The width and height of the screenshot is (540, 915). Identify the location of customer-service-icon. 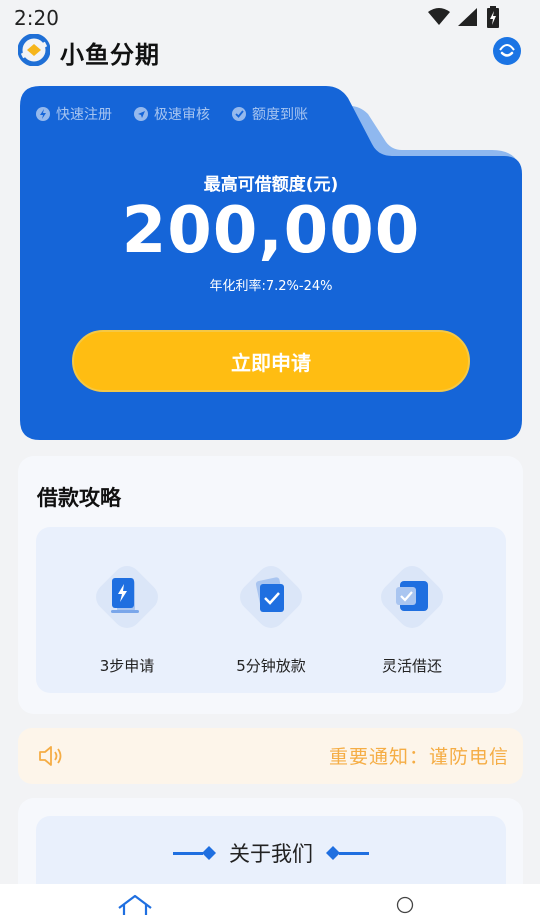
(507, 51).